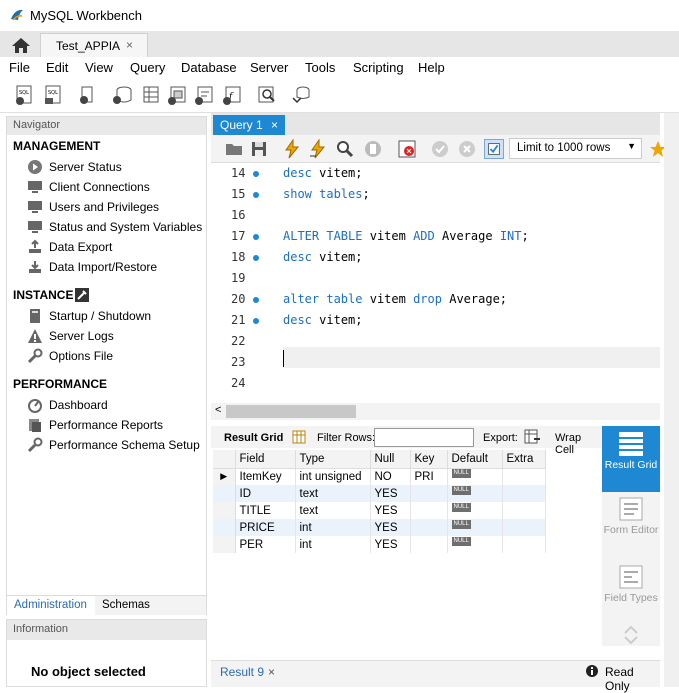 The height and width of the screenshot is (693, 679). Describe the element at coordinates (467, 149) in the screenshot. I see `rollback-icon` at that location.